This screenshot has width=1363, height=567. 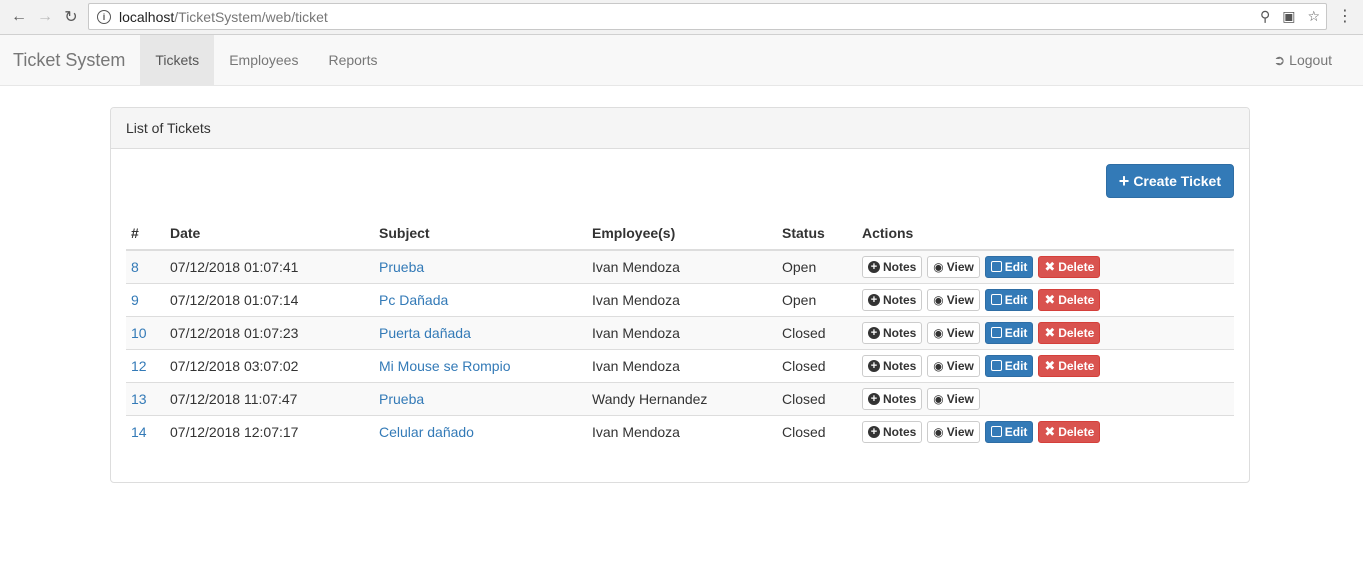 I want to click on ticket-id-link: 10, so click(x=145, y=332).